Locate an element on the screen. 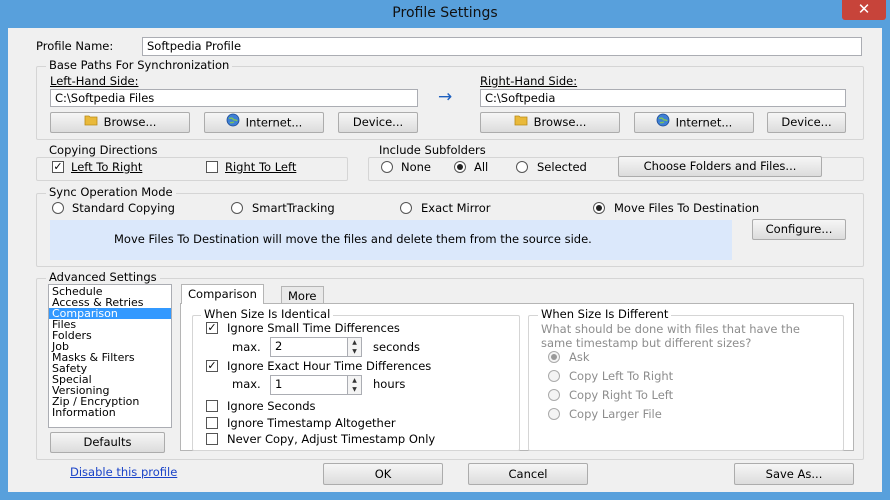  never-copy-checkbox is located at coordinates (212, 439).